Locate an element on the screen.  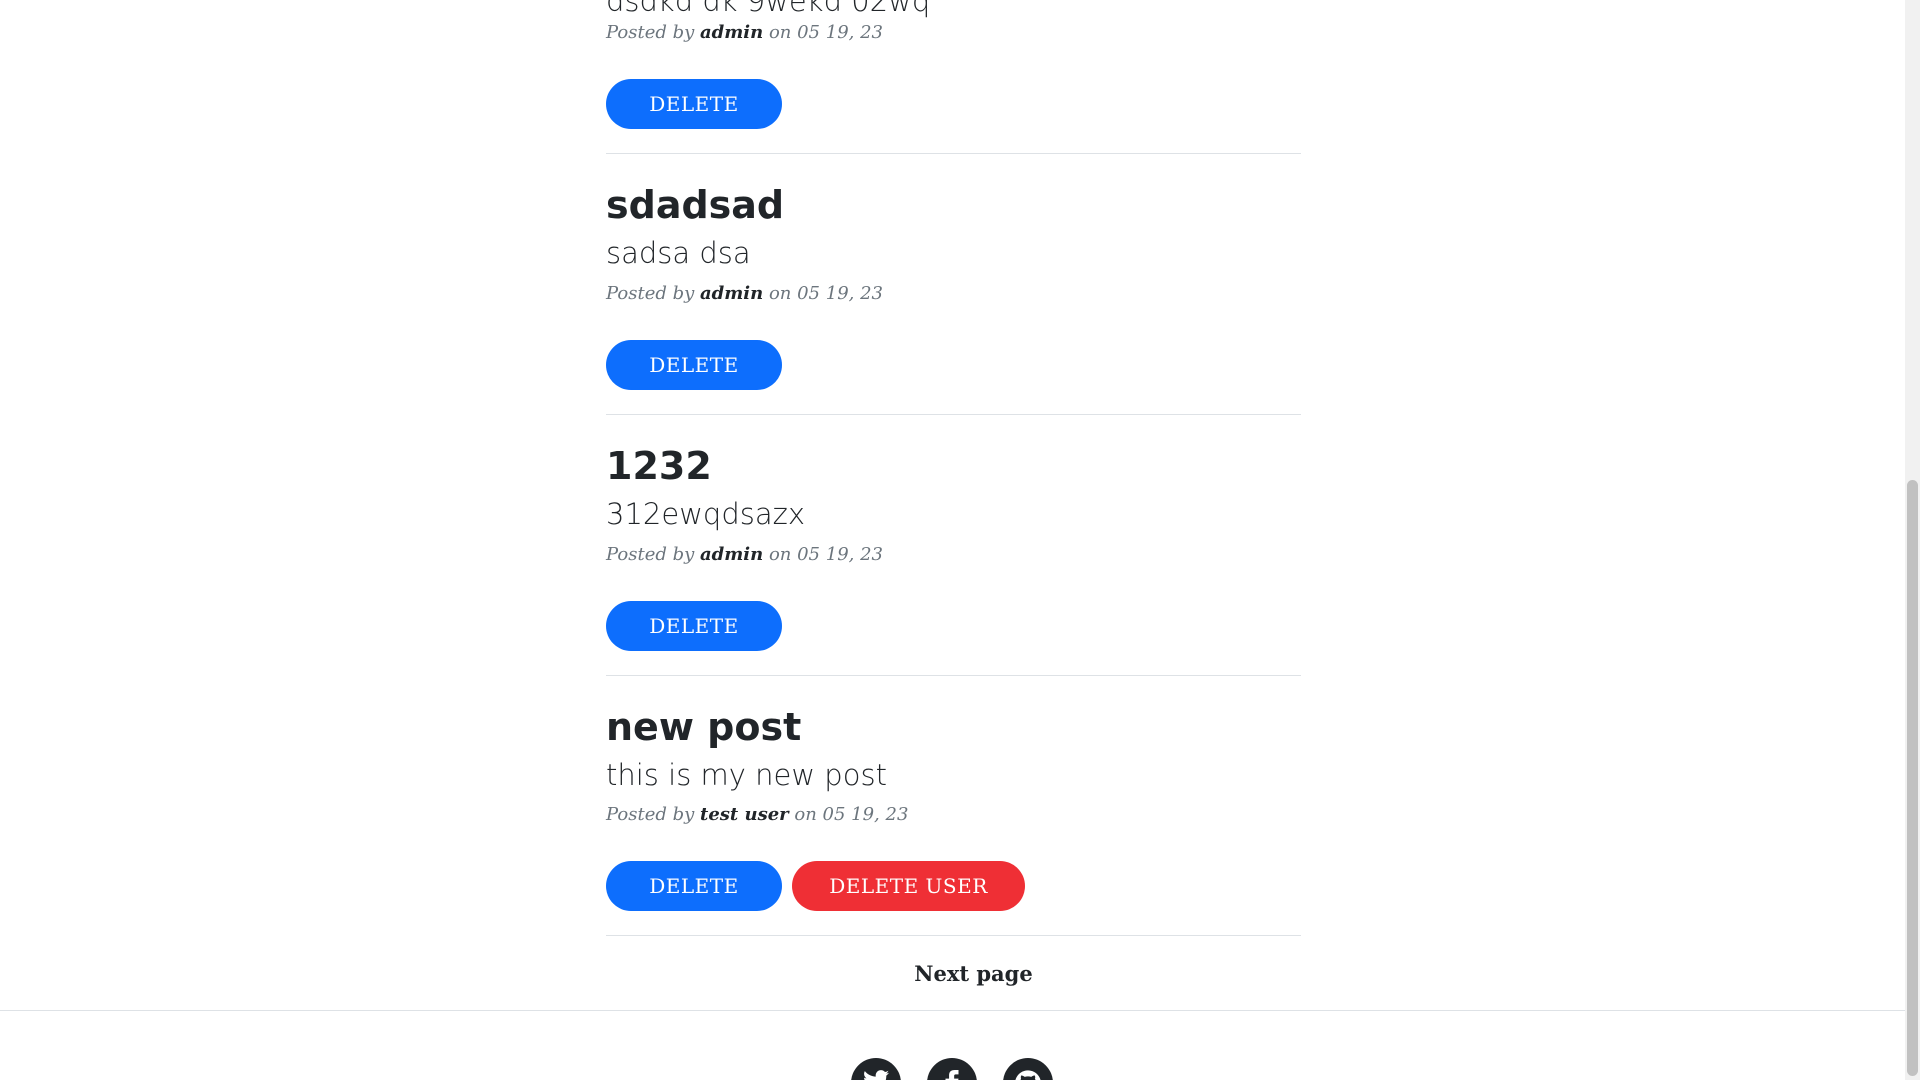
post-author: test user is located at coordinates (744, 814).